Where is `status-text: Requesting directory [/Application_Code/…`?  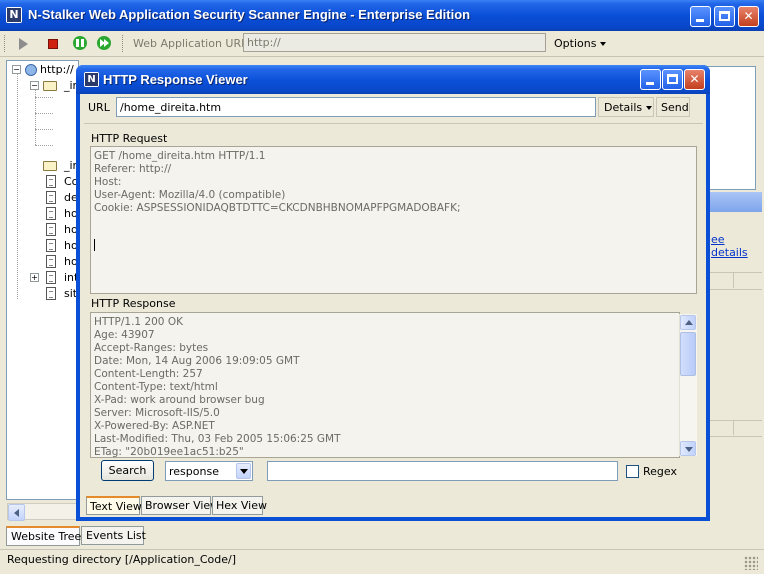 status-text: Requesting directory [/Application_Code/… is located at coordinates (122, 559).